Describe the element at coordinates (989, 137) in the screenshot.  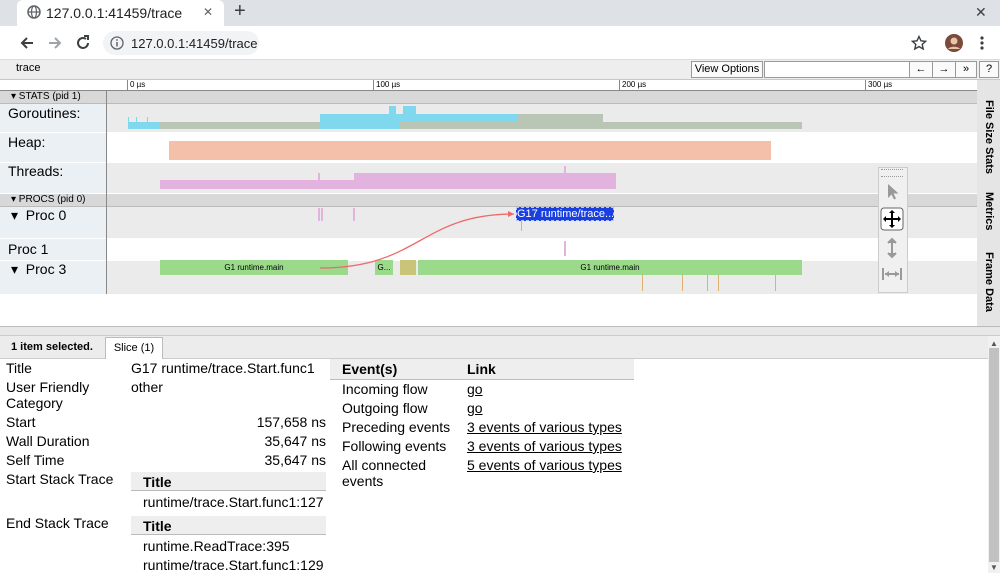
I see `side-tab-file-size-stats: File Size Stats` at that location.